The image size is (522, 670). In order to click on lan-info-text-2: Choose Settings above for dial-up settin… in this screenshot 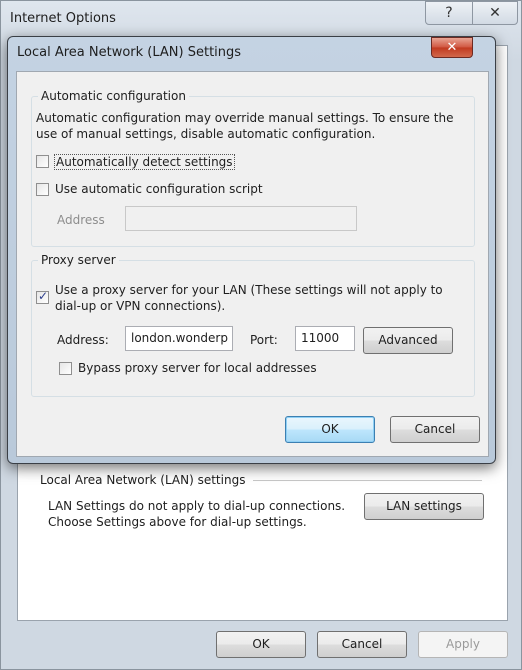, I will do `click(177, 522)`.